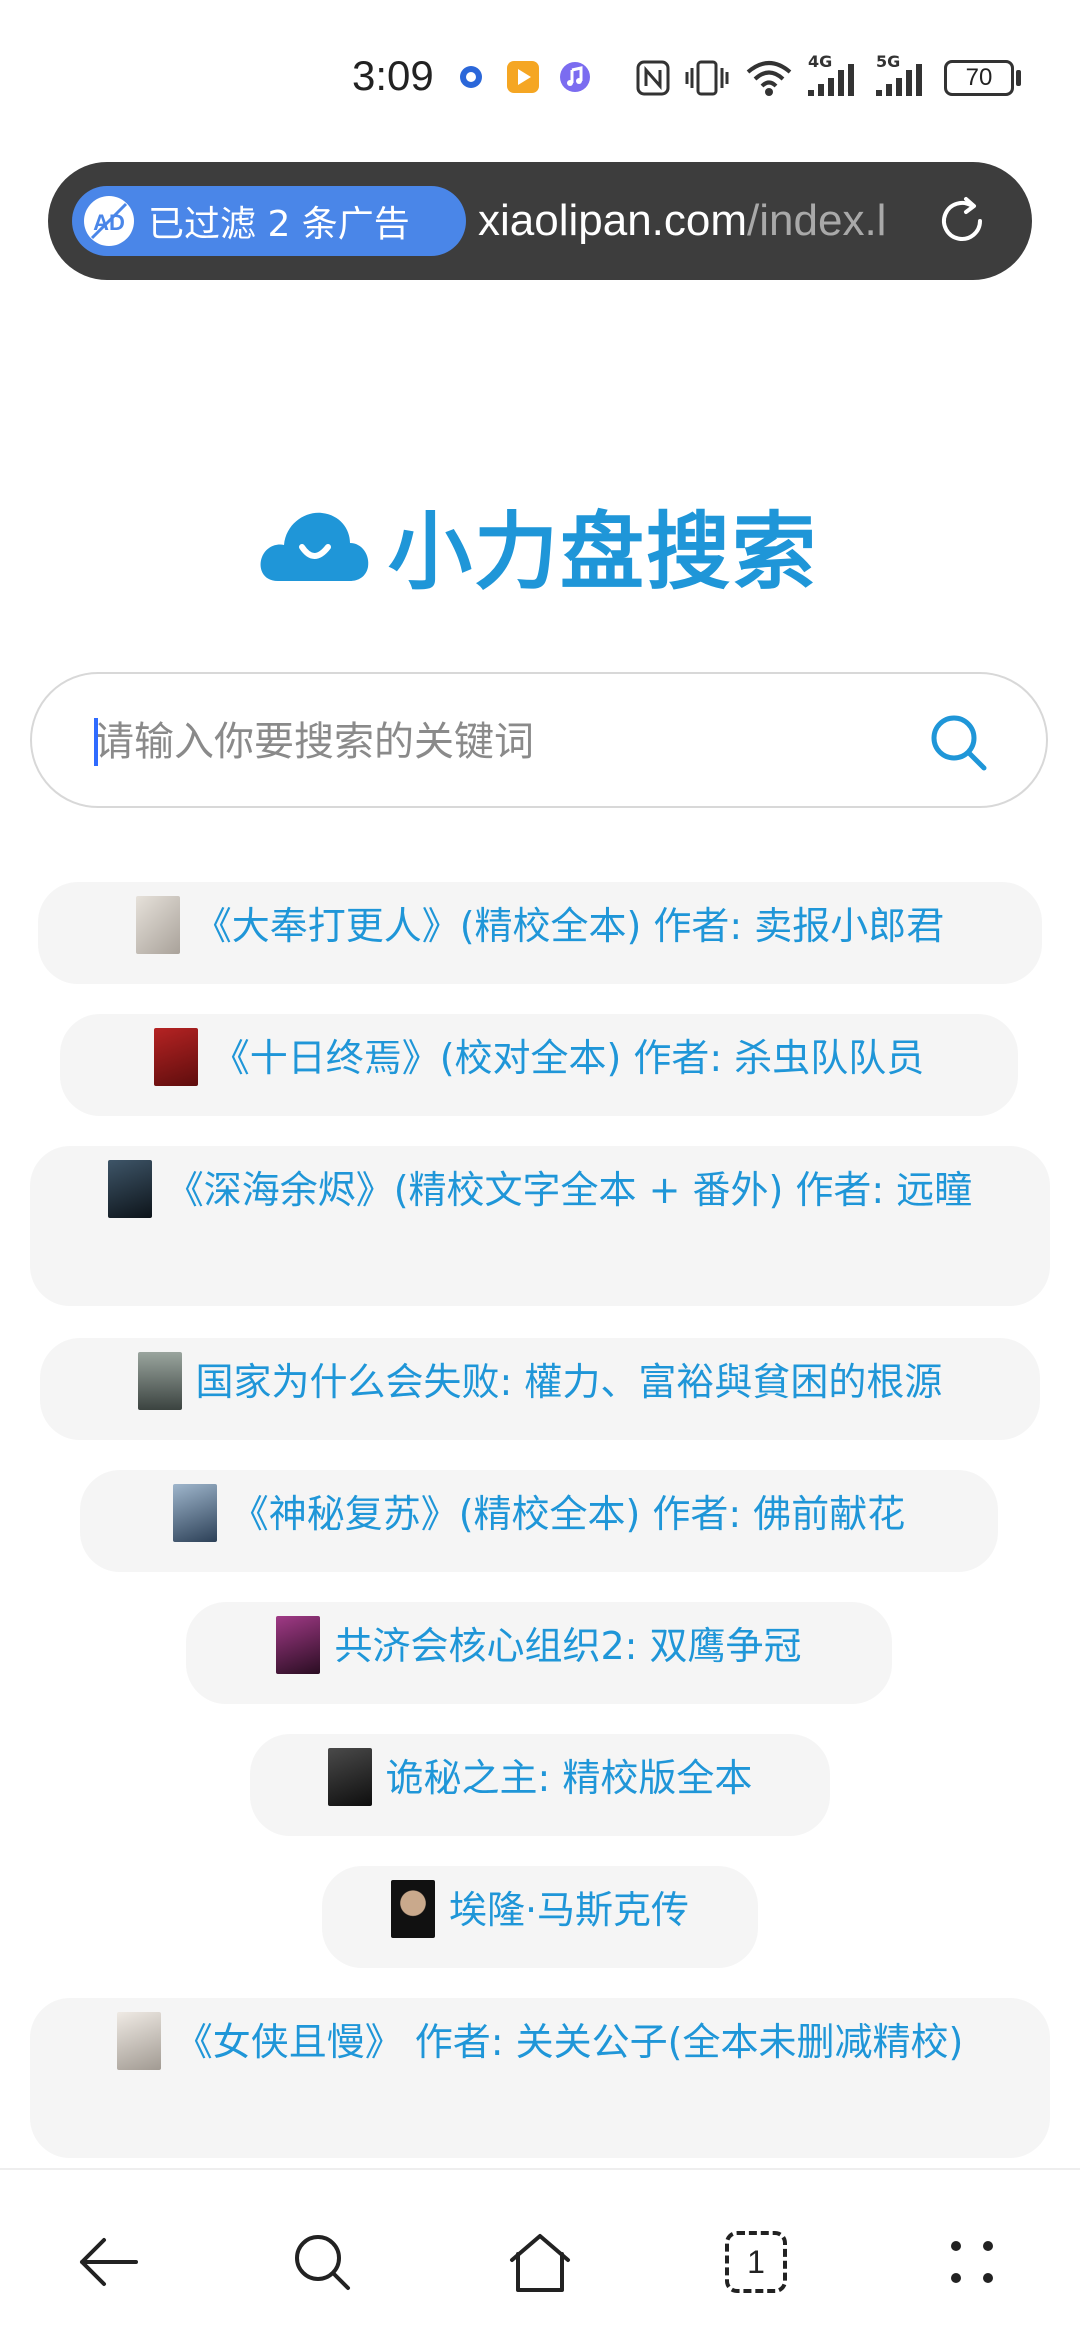  What do you see at coordinates (96, 742) in the screenshot?
I see `text-cursor` at bounding box center [96, 742].